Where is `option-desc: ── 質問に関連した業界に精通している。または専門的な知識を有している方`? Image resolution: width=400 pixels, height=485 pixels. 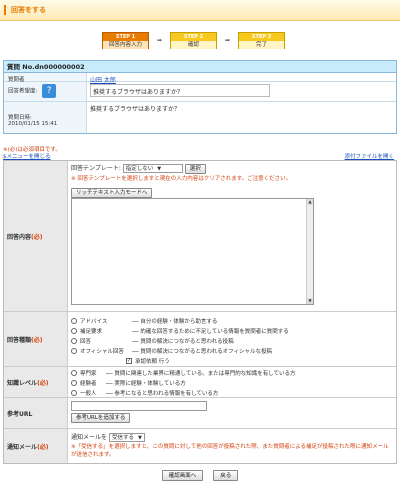
option-desc: ── 質問に関連した業界に精通している。または専門的な知識を有している方 is located at coordinates (201, 374).